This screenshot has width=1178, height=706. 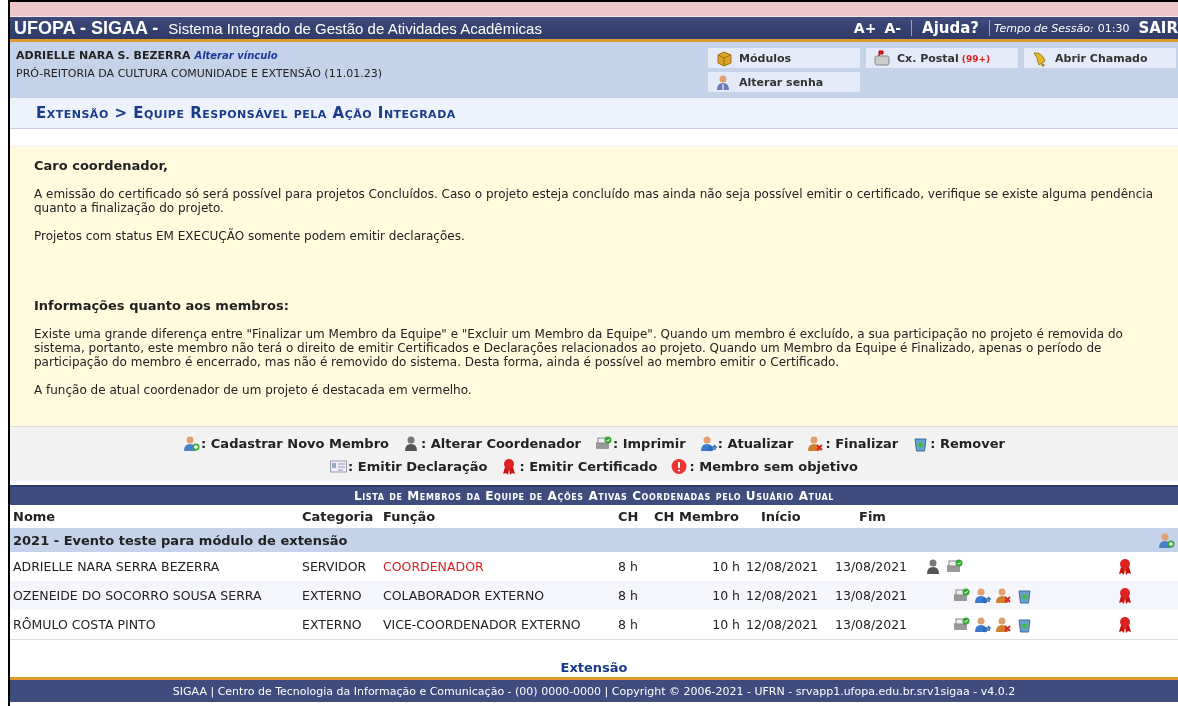 I want to click on help-link: Ajuda?, so click(x=951, y=28).